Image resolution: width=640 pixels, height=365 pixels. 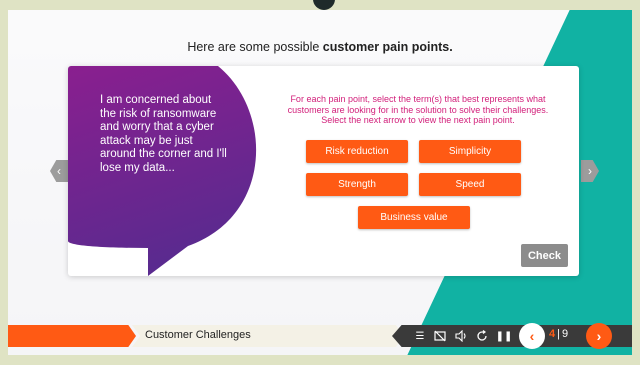 I want to click on check-button: Check, so click(x=544, y=255).